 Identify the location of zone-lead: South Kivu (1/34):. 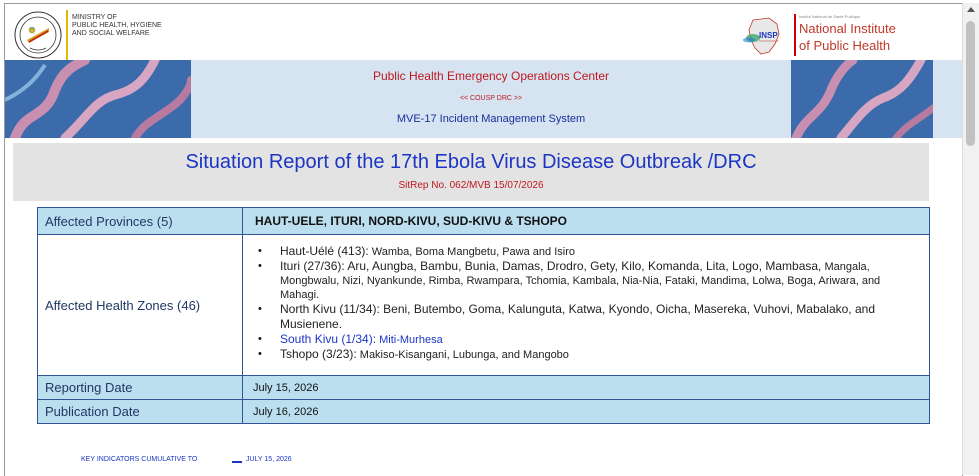
(328, 339).